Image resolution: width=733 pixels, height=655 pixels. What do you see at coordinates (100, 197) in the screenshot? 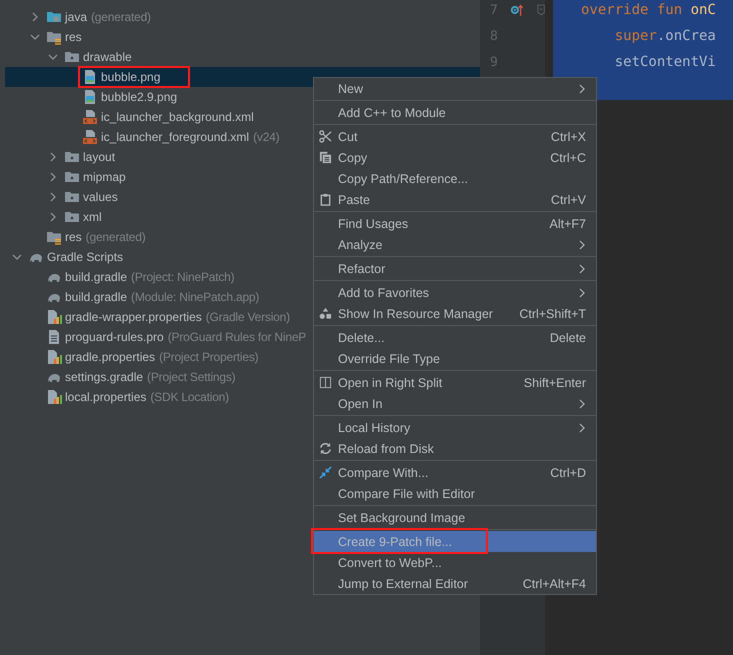
I see `tree-item-label: values` at bounding box center [100, 197].